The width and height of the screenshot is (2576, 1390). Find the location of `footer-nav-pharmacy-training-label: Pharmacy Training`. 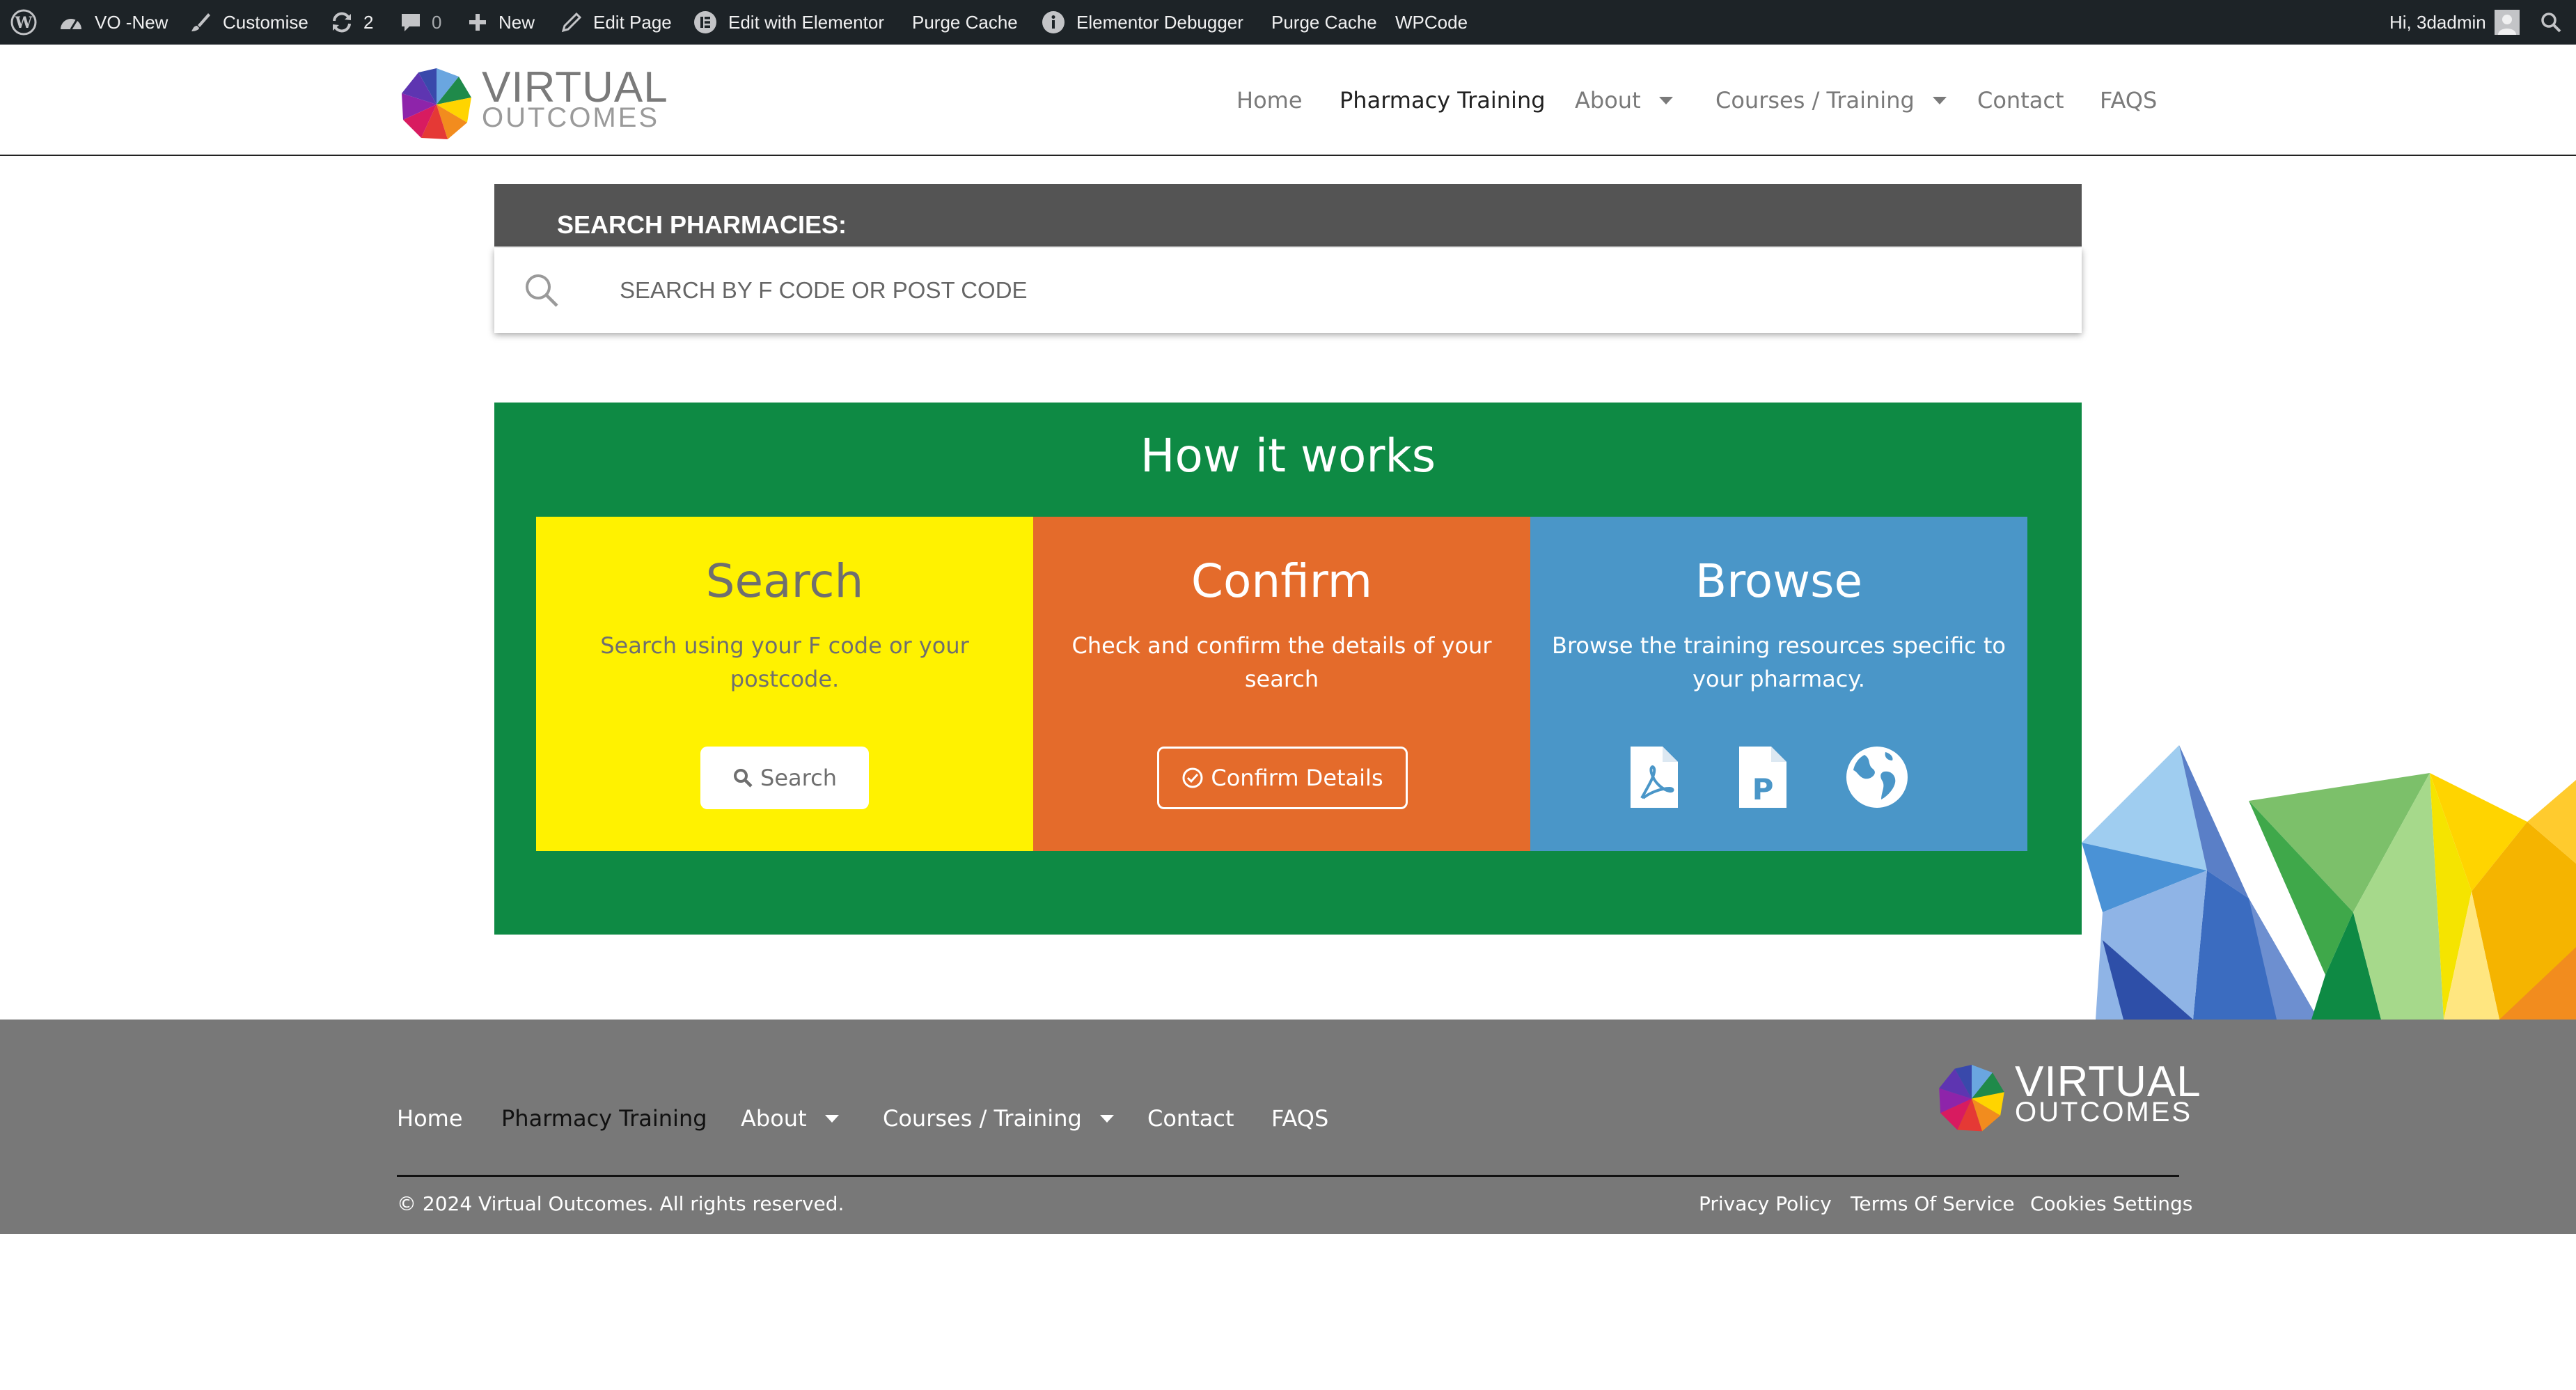

footer-nav-pharmacy-training-label: Pharmacy Training is located at coordinates (604, 1118).